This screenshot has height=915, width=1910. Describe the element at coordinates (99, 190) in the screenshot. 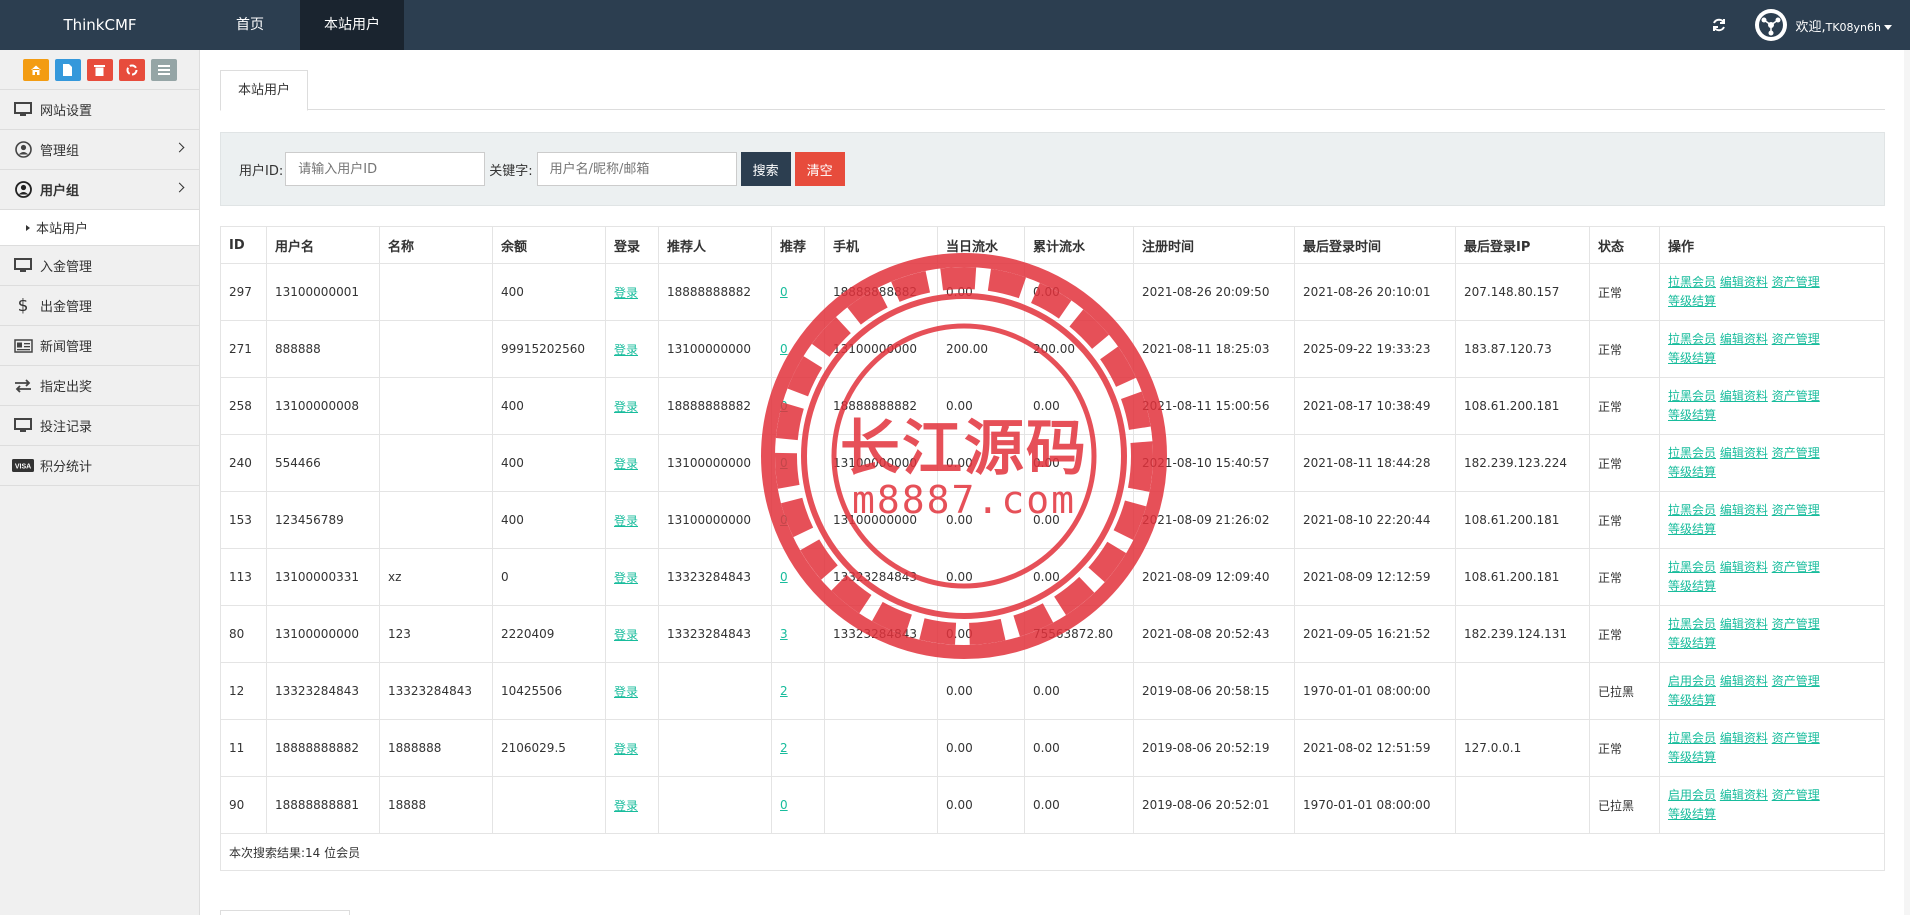

I see `sidebar-item-user-group: 用户组` at that location.